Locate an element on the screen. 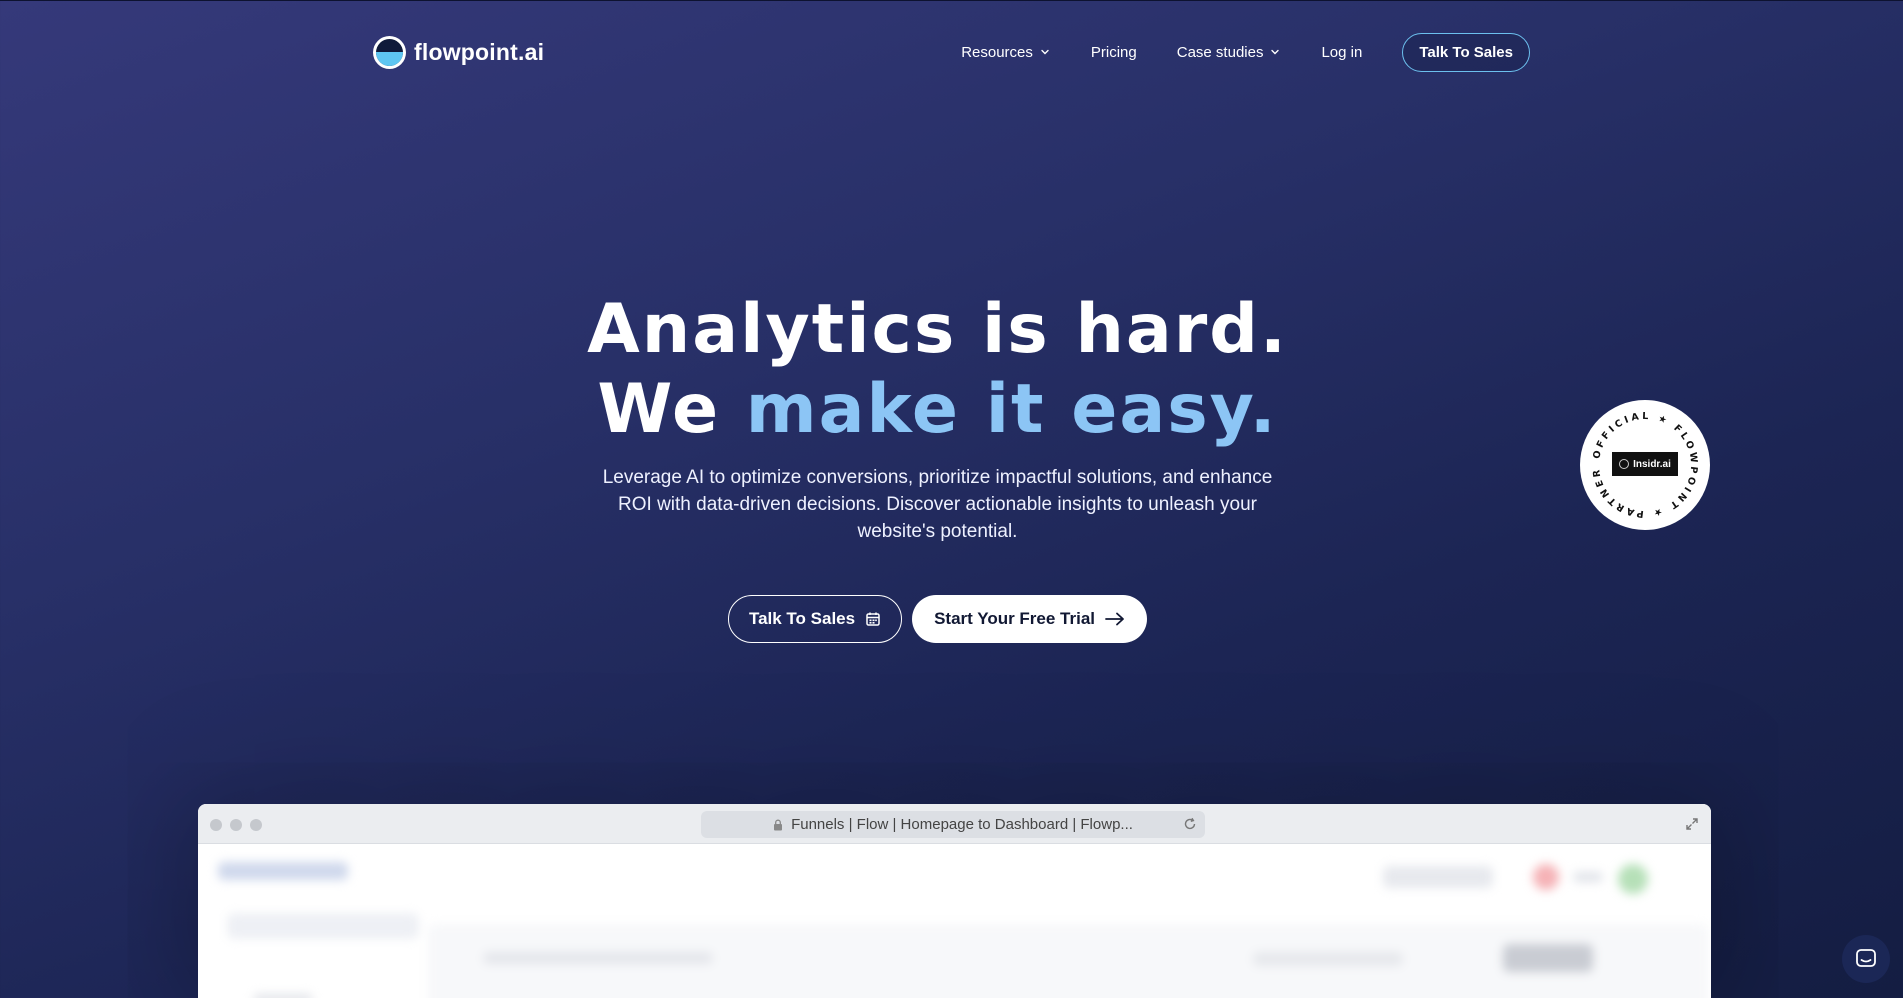 Image resolution: width=1903 pixels, height=998 pixels. expand-icon is located at coordinates (1692, 824).